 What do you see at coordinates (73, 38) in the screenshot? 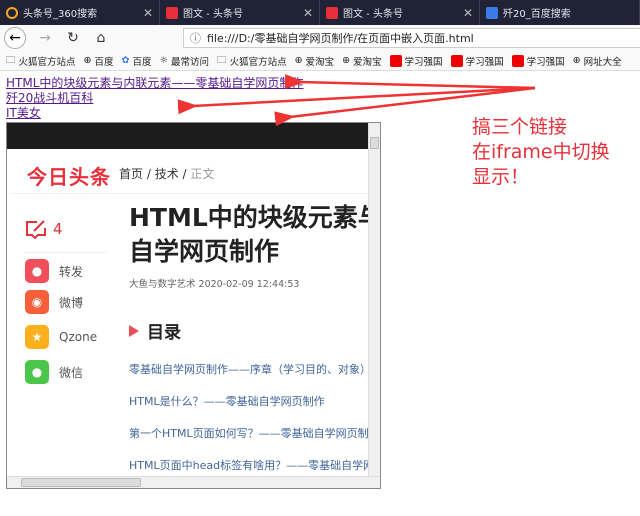
I see `reload-button: ↻` at bounding box center [73, 38].